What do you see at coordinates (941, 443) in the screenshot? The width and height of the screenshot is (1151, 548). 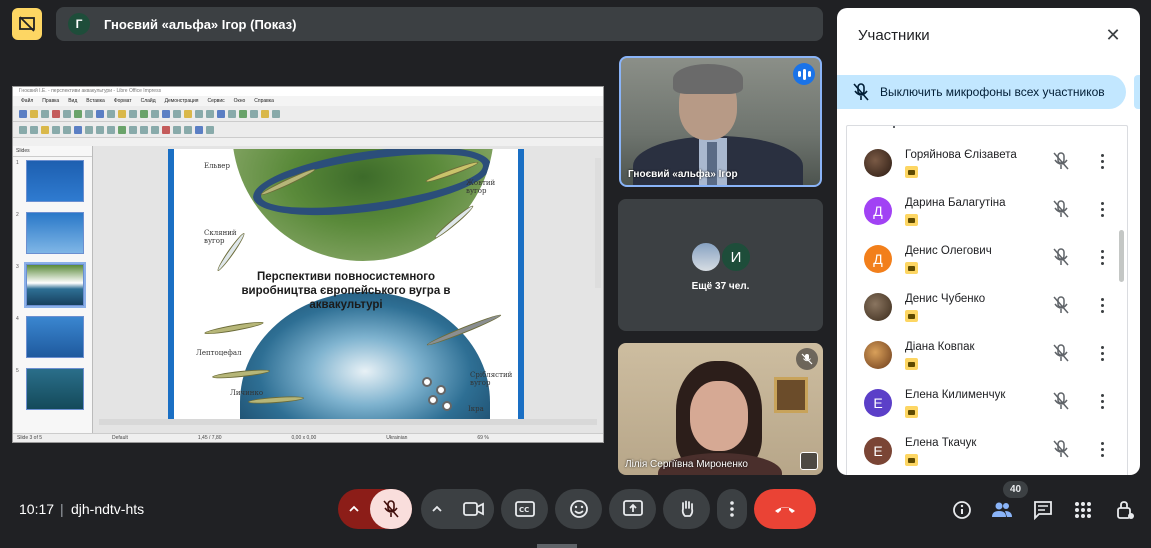 I see `participant-name: Елена Ткачук` at bounding box center [941, 443].